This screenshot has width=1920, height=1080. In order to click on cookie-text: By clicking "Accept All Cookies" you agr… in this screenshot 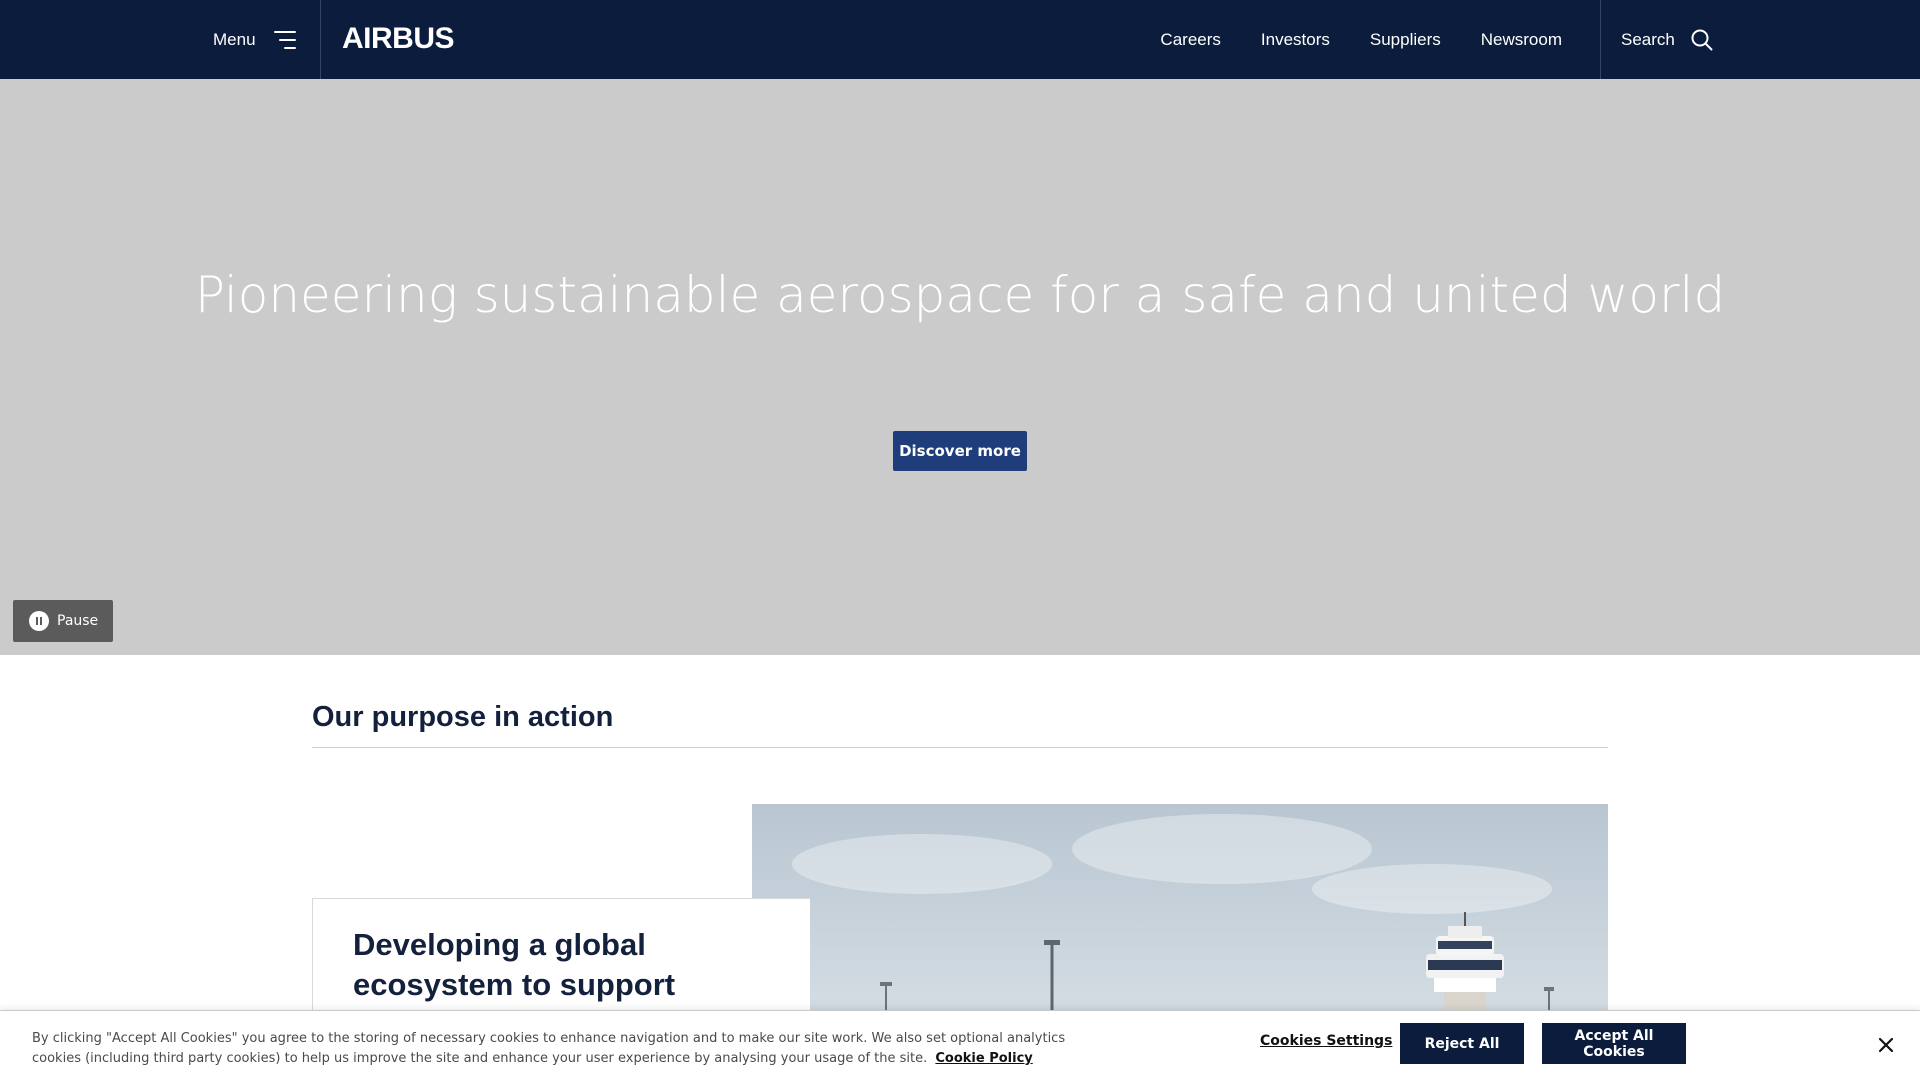, I will do `click(552, 1049)`.